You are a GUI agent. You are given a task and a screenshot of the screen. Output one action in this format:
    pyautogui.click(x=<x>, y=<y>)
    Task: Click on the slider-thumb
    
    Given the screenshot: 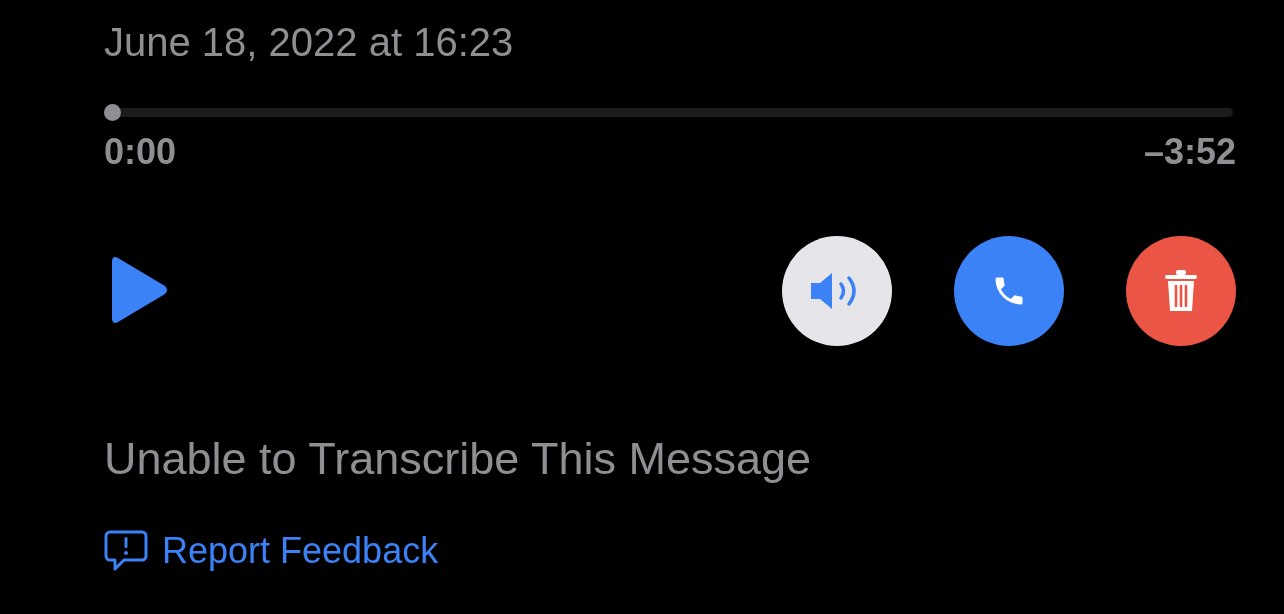 What is the action you would take?
    pyautogui.click(x=112, y=112)
    